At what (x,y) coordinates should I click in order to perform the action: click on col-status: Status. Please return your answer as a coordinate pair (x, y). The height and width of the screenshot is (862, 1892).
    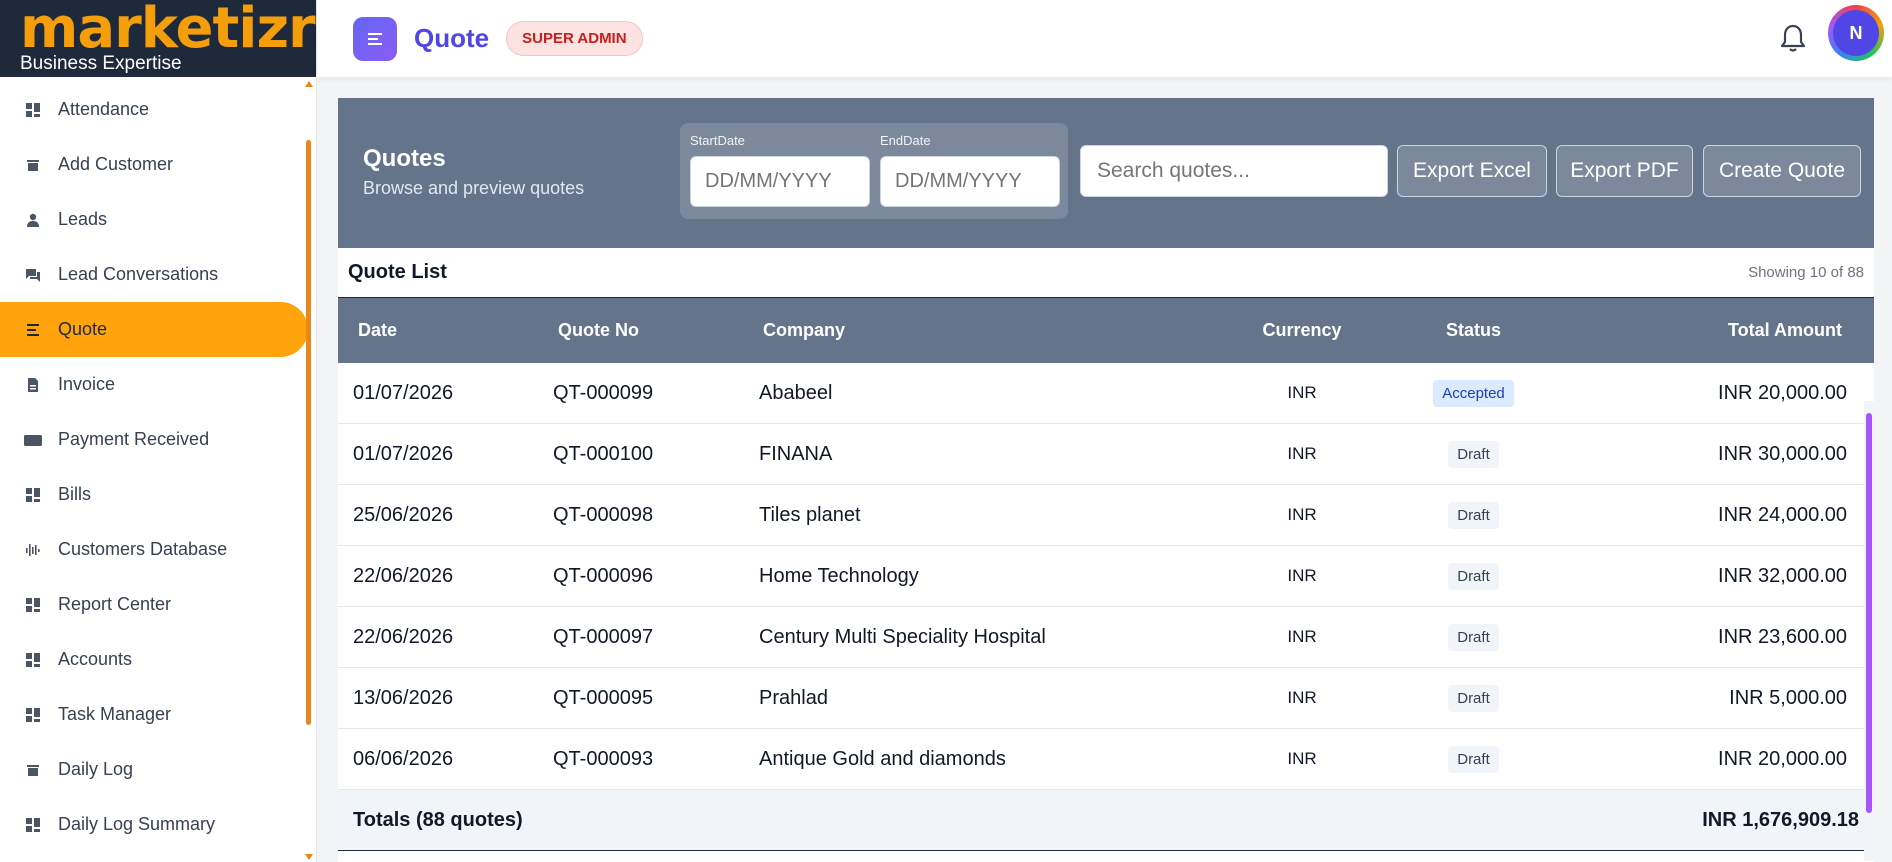
    Looking at the image, I should click on (1473, 330).